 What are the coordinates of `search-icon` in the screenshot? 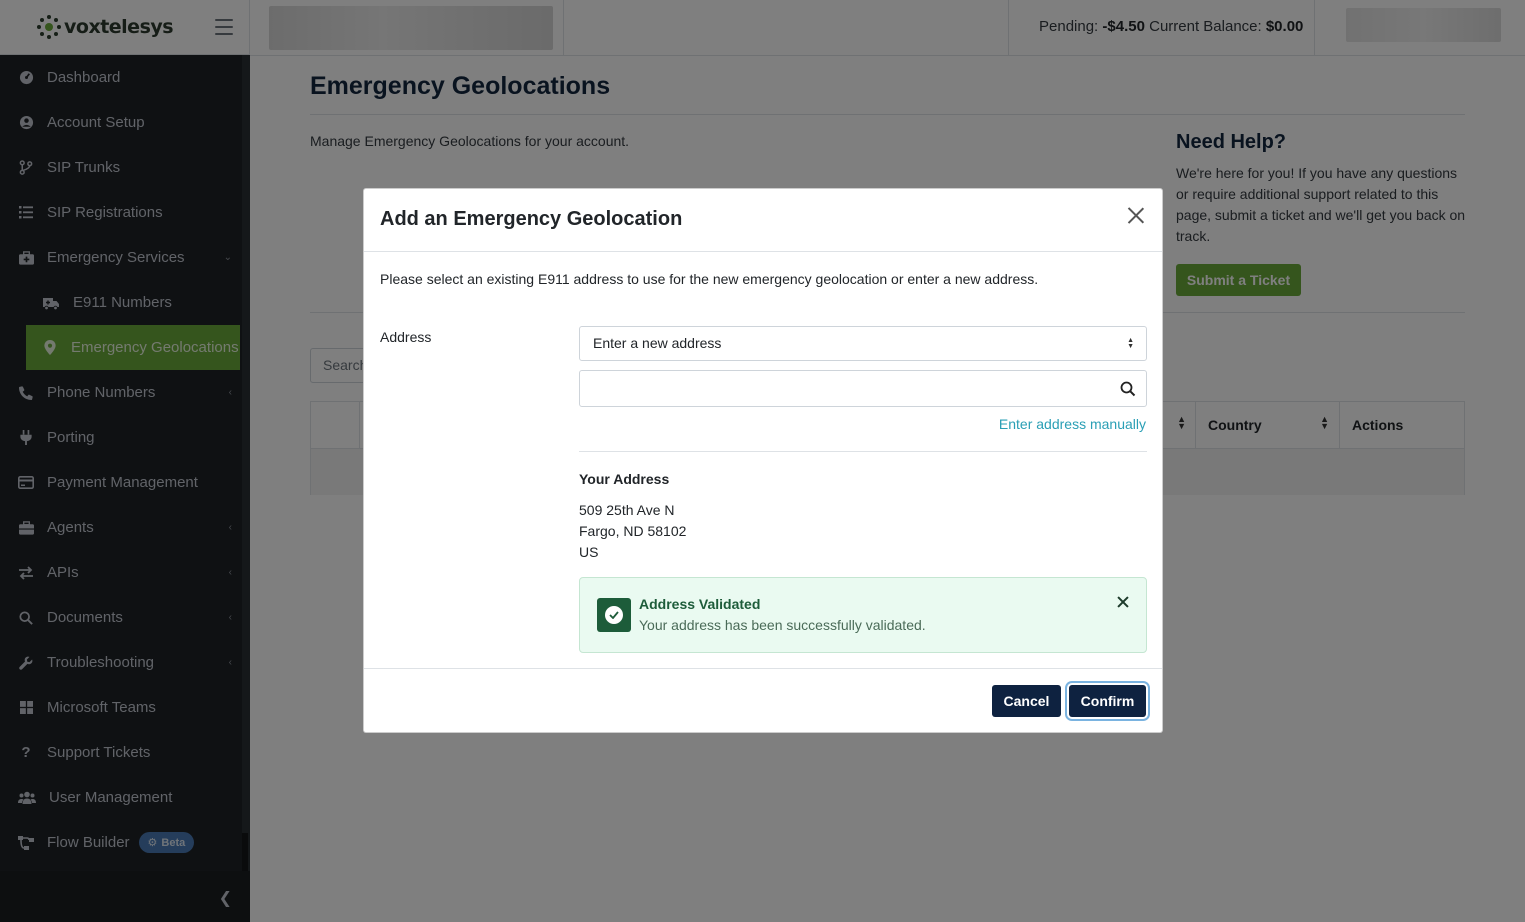 It's located at (1128, 389).